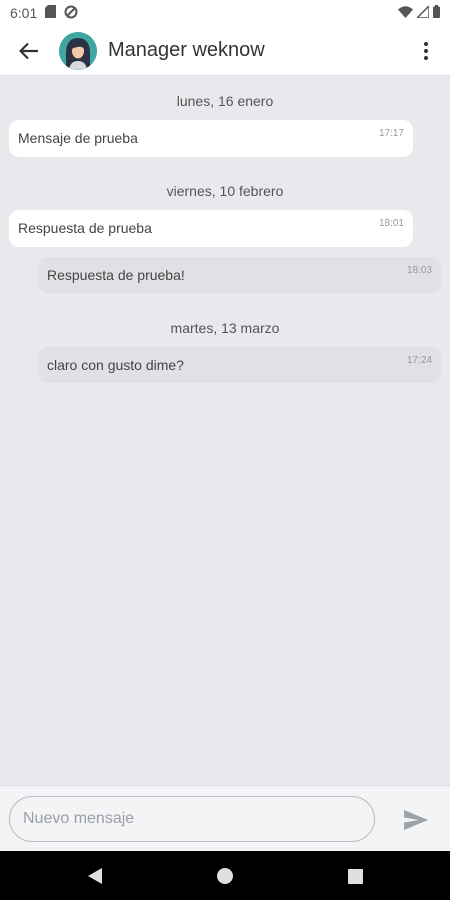  Describe the element at coordinates (405, 13) in the screenshot. I see `wifi-icon` at that location.